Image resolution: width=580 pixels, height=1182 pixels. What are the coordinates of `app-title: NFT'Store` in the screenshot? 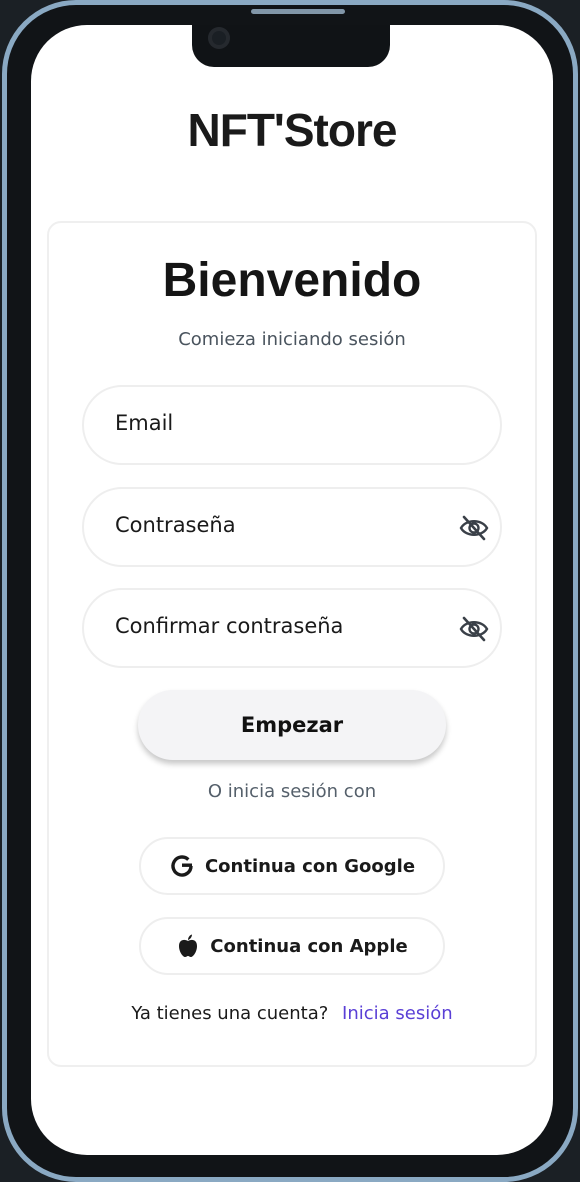 It's located at (292, 130).